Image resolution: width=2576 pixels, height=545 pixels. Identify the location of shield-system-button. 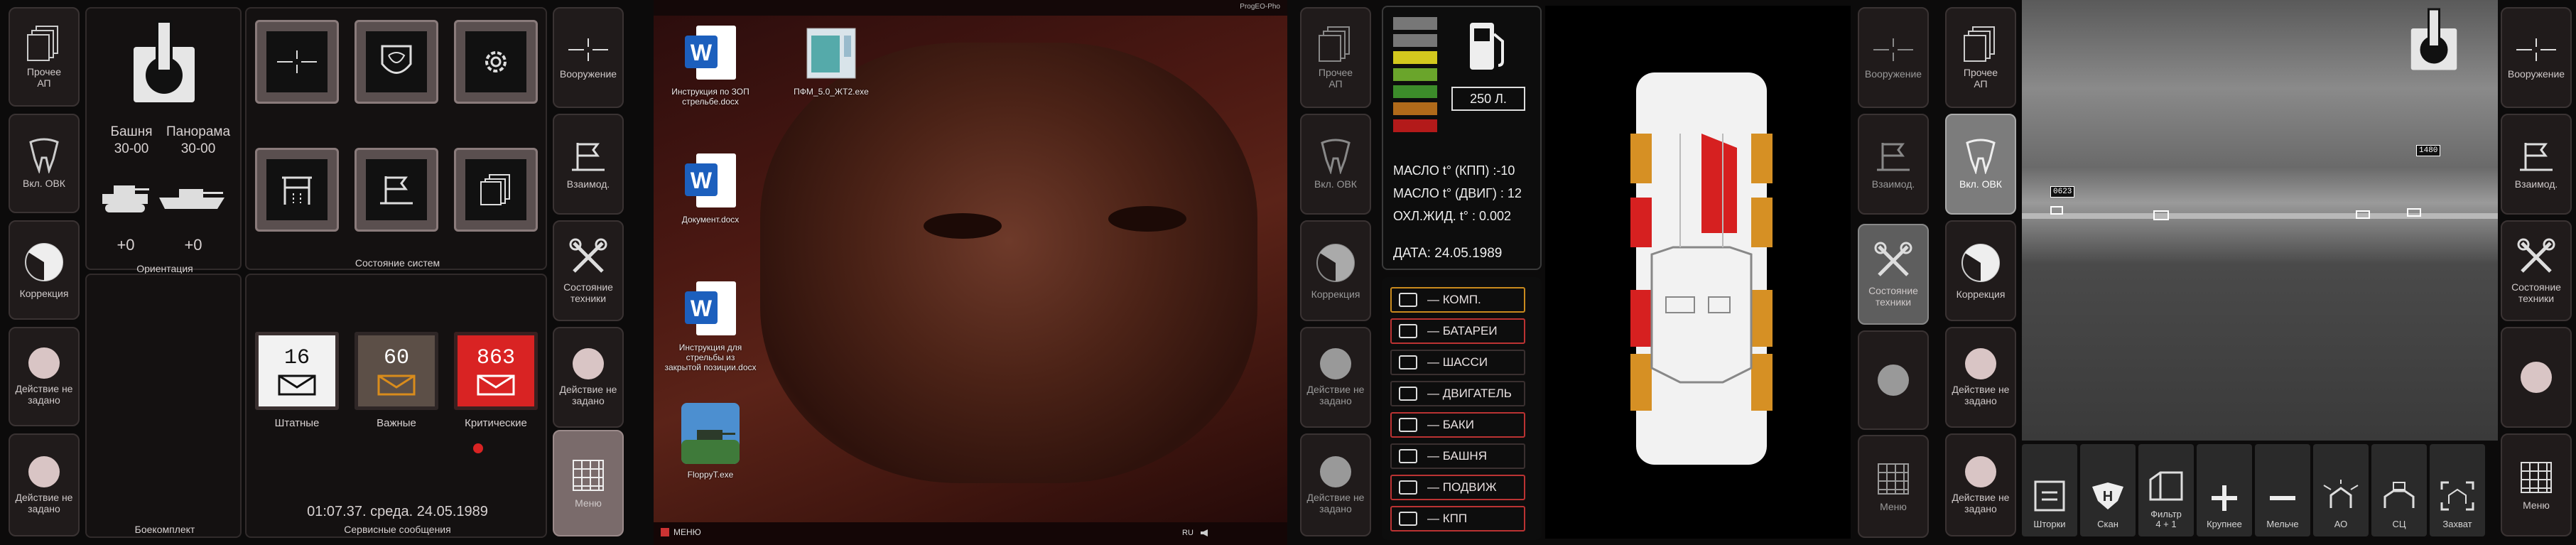
(396, 62).